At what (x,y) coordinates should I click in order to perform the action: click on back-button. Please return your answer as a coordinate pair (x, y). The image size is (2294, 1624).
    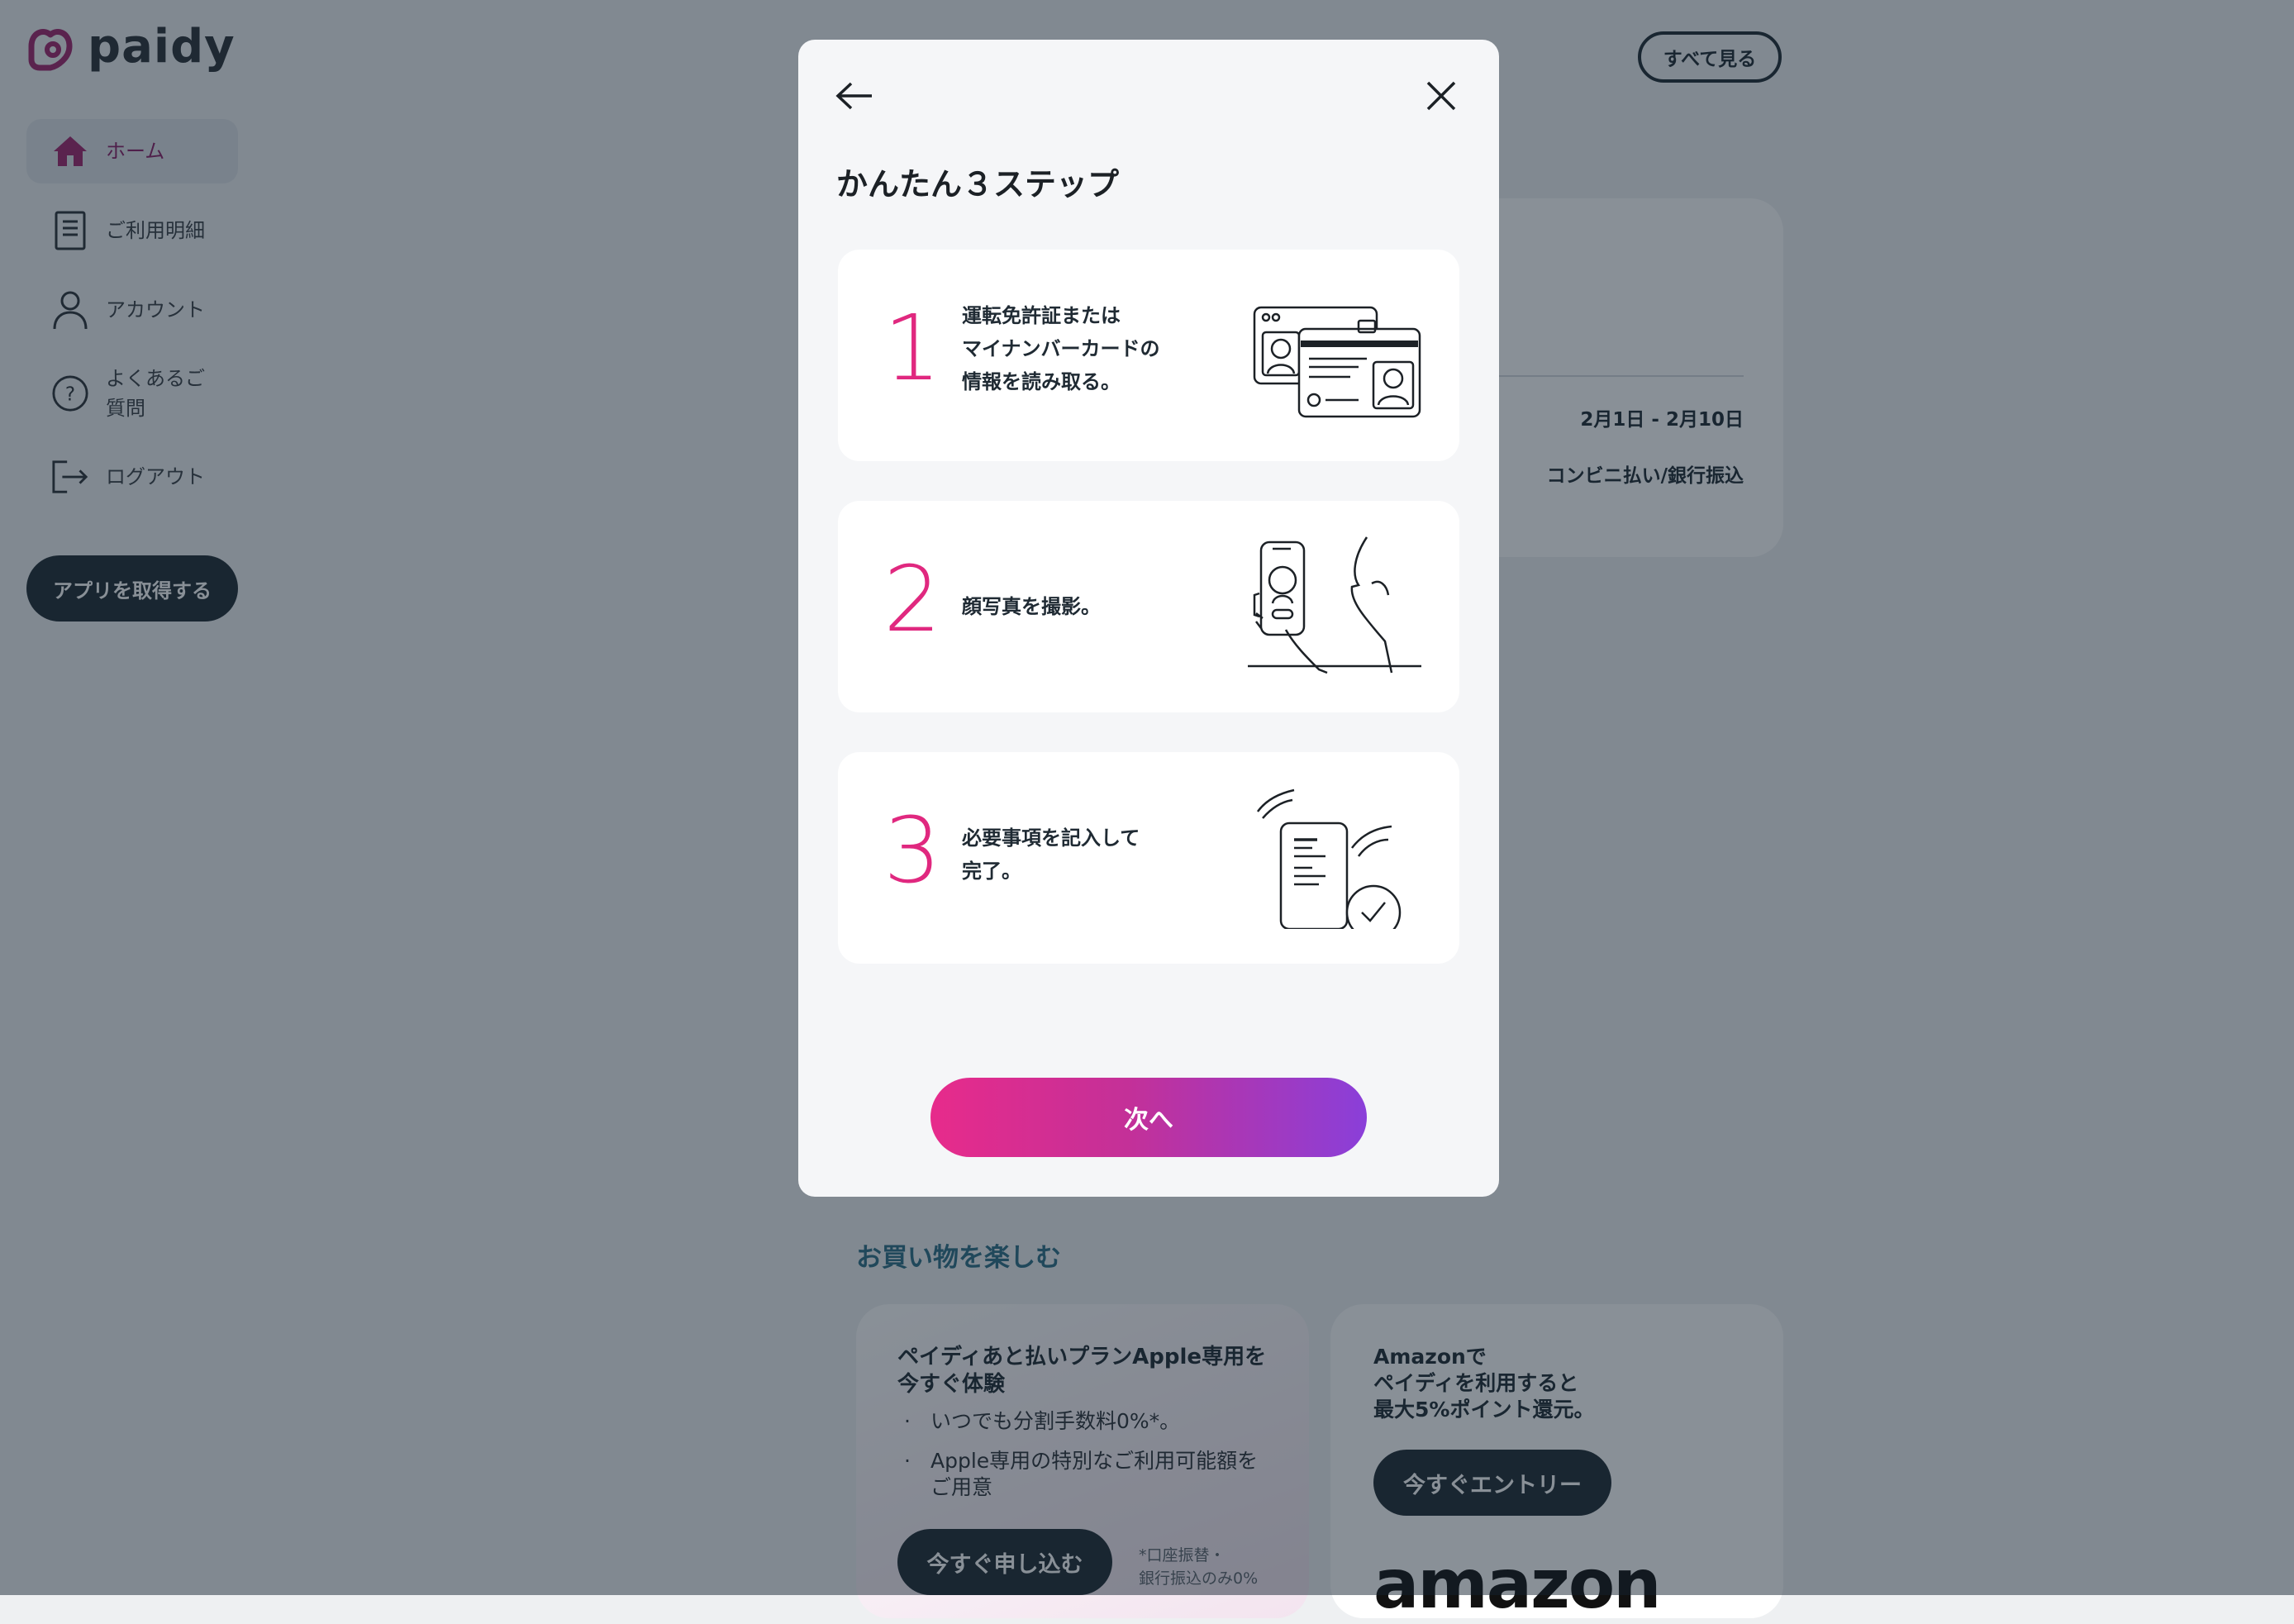
    Looking at the image, I should click on (854, 96).